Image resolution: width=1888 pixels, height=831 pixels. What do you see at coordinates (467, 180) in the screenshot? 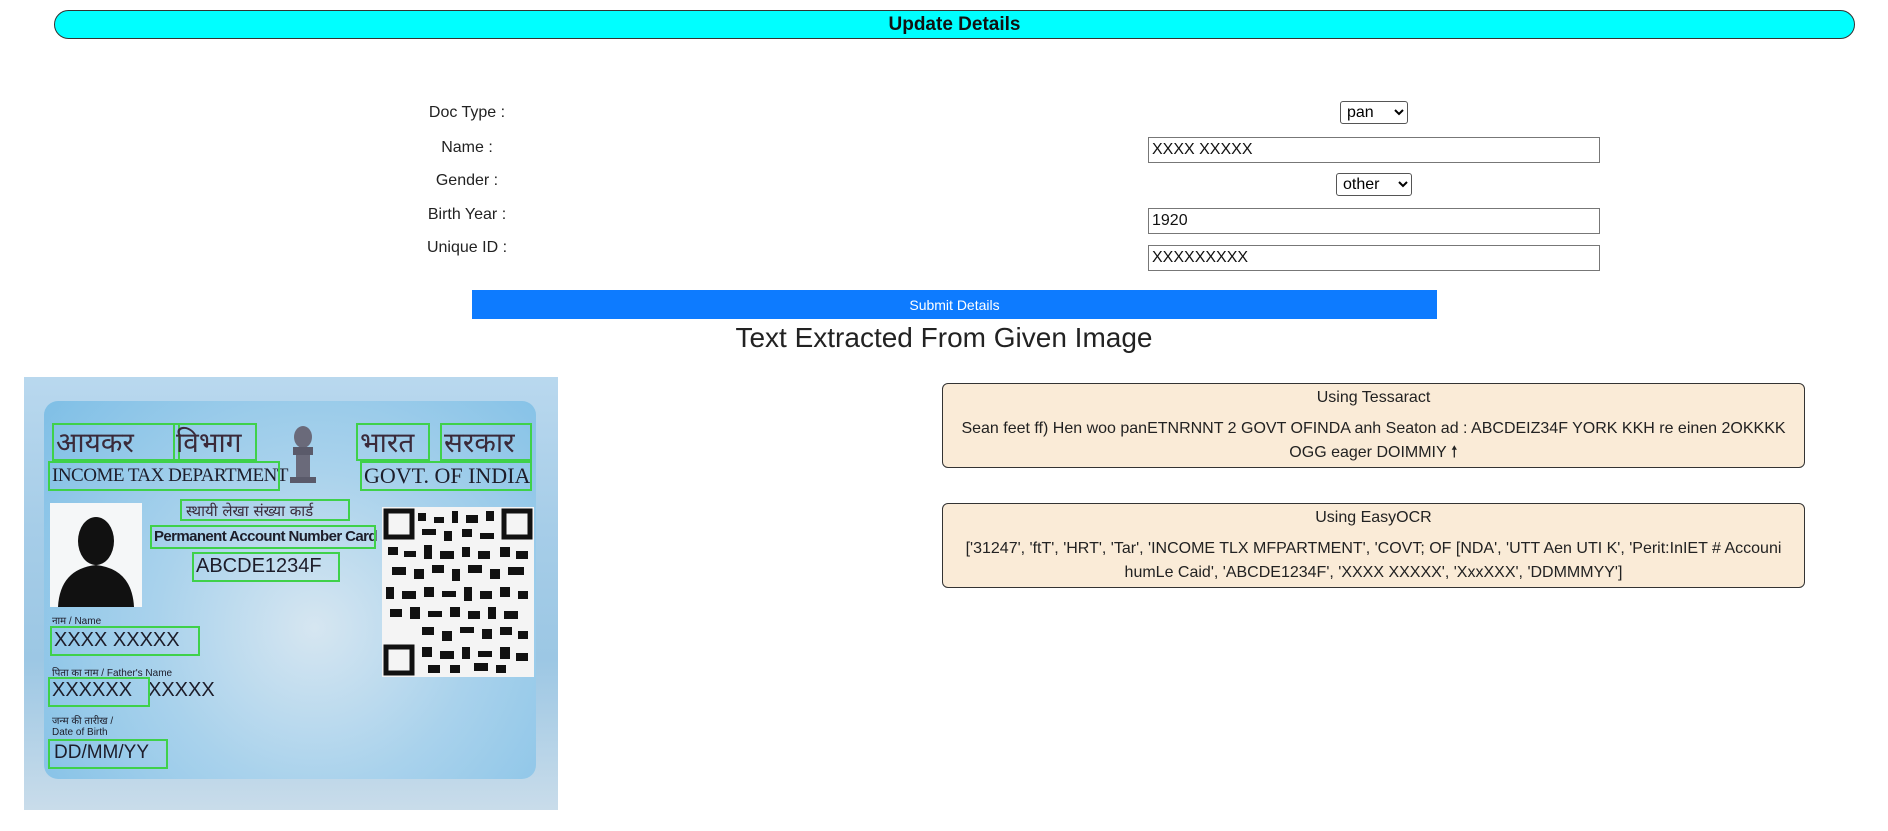
I see `gender-label: Gender :` at bounding box center [467, 180].